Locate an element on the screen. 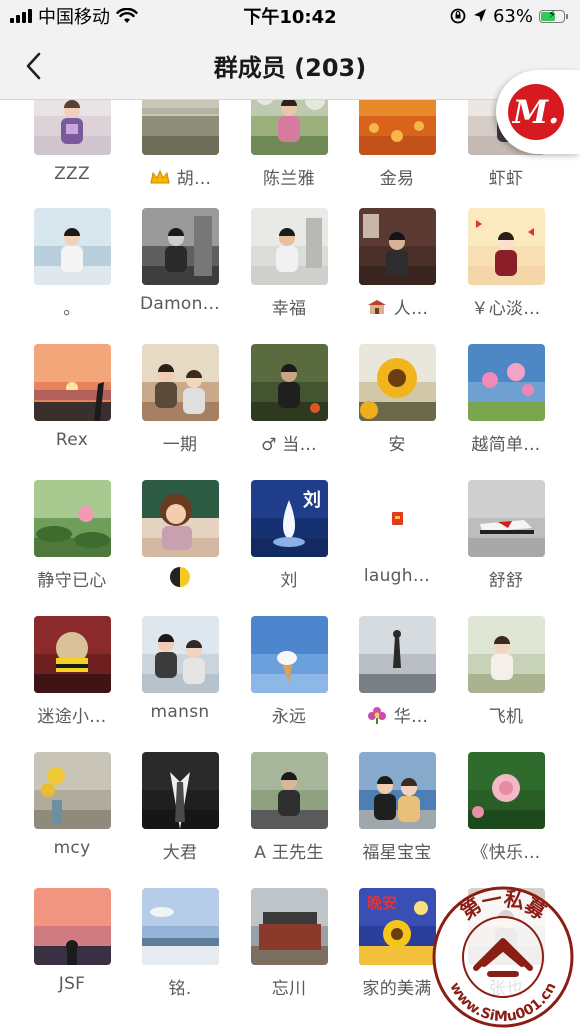  member-name is located at coordinates (180, 579).